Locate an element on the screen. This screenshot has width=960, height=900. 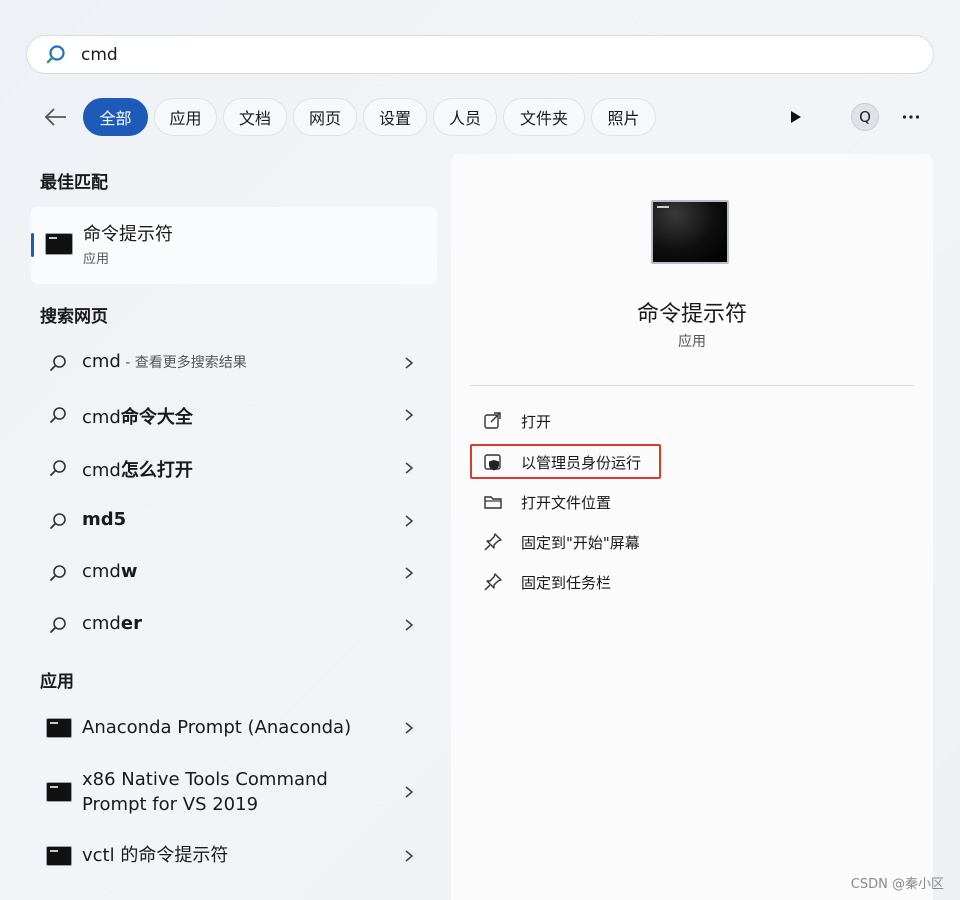
web-search-label: cmd命令大全 is located at coordinates (137, 417).